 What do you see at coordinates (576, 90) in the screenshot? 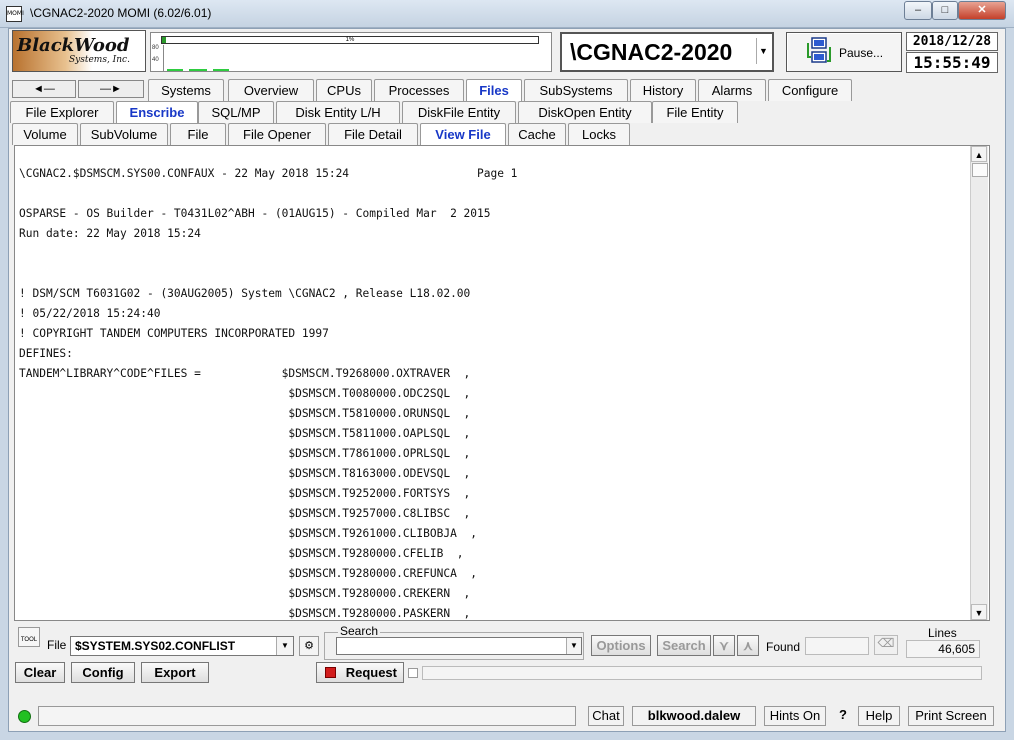
I see `tab-subsystems: SubSystems` at bounding box center [576, 90].